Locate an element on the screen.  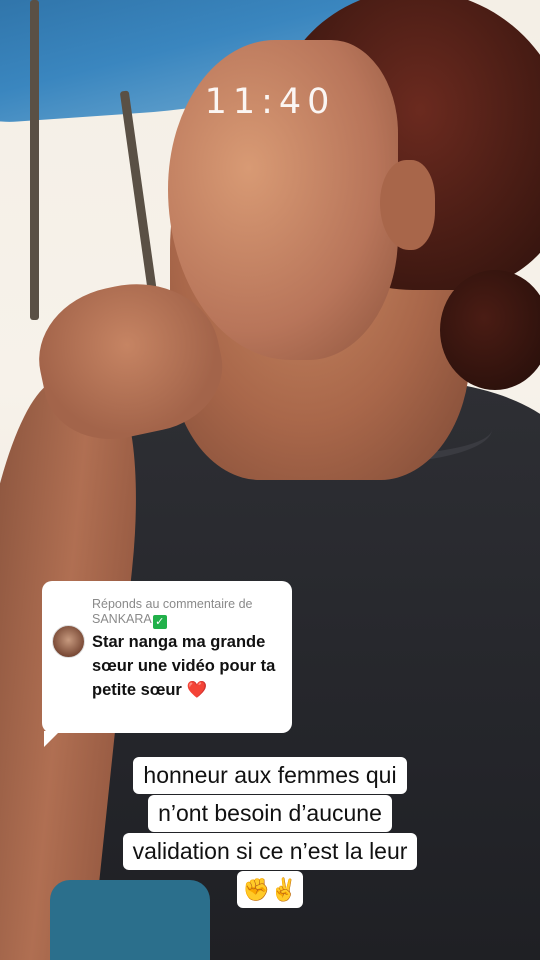
caption-line-1: honneur aux femmes qui is located at coordinates (270, 775).